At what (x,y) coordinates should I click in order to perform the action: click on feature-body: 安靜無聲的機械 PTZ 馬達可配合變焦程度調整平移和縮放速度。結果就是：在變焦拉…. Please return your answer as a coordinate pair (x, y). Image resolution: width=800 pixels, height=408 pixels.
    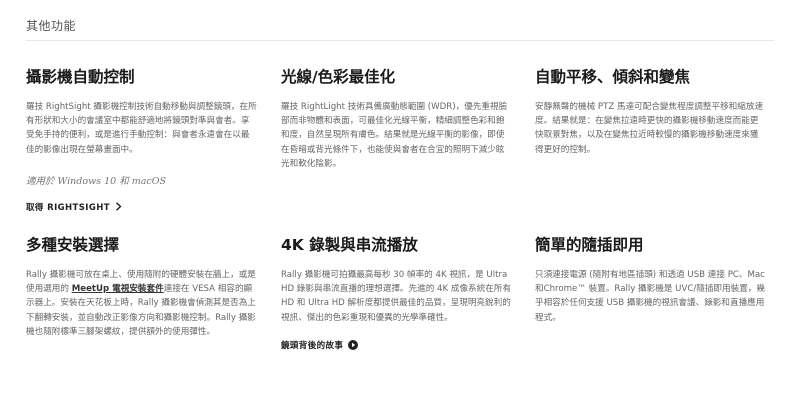
    Looking at the image, I should click on (649, 128).